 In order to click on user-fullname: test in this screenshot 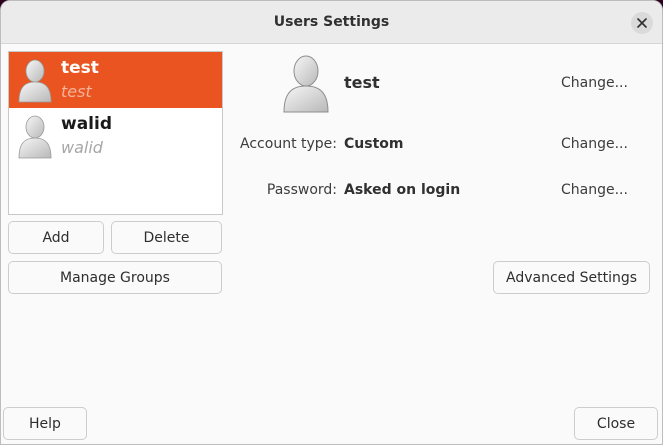, I will do `click(76, 91)`.